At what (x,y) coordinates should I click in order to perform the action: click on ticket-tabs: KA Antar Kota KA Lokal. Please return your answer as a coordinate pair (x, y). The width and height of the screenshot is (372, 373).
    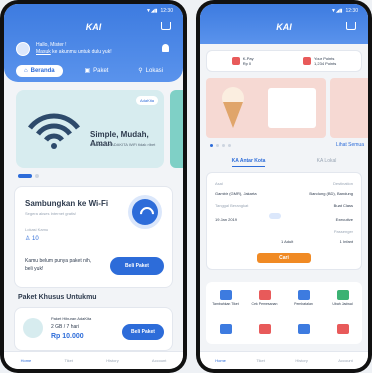
    Looking at the image, I should click on (284, 162).